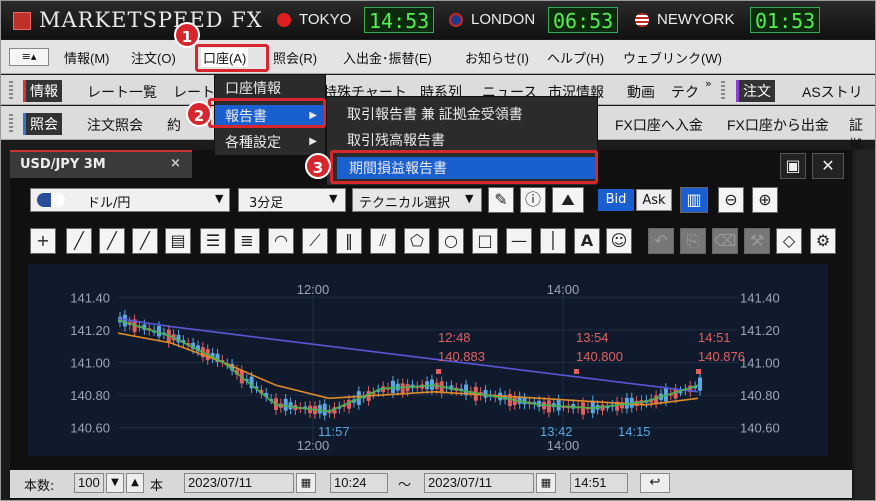 The width and height of the screenshot is (876, 501). Describe the element at coordinates (862, 135) in the screenshot. I see `toolbar-margin: 証拠` at that location.